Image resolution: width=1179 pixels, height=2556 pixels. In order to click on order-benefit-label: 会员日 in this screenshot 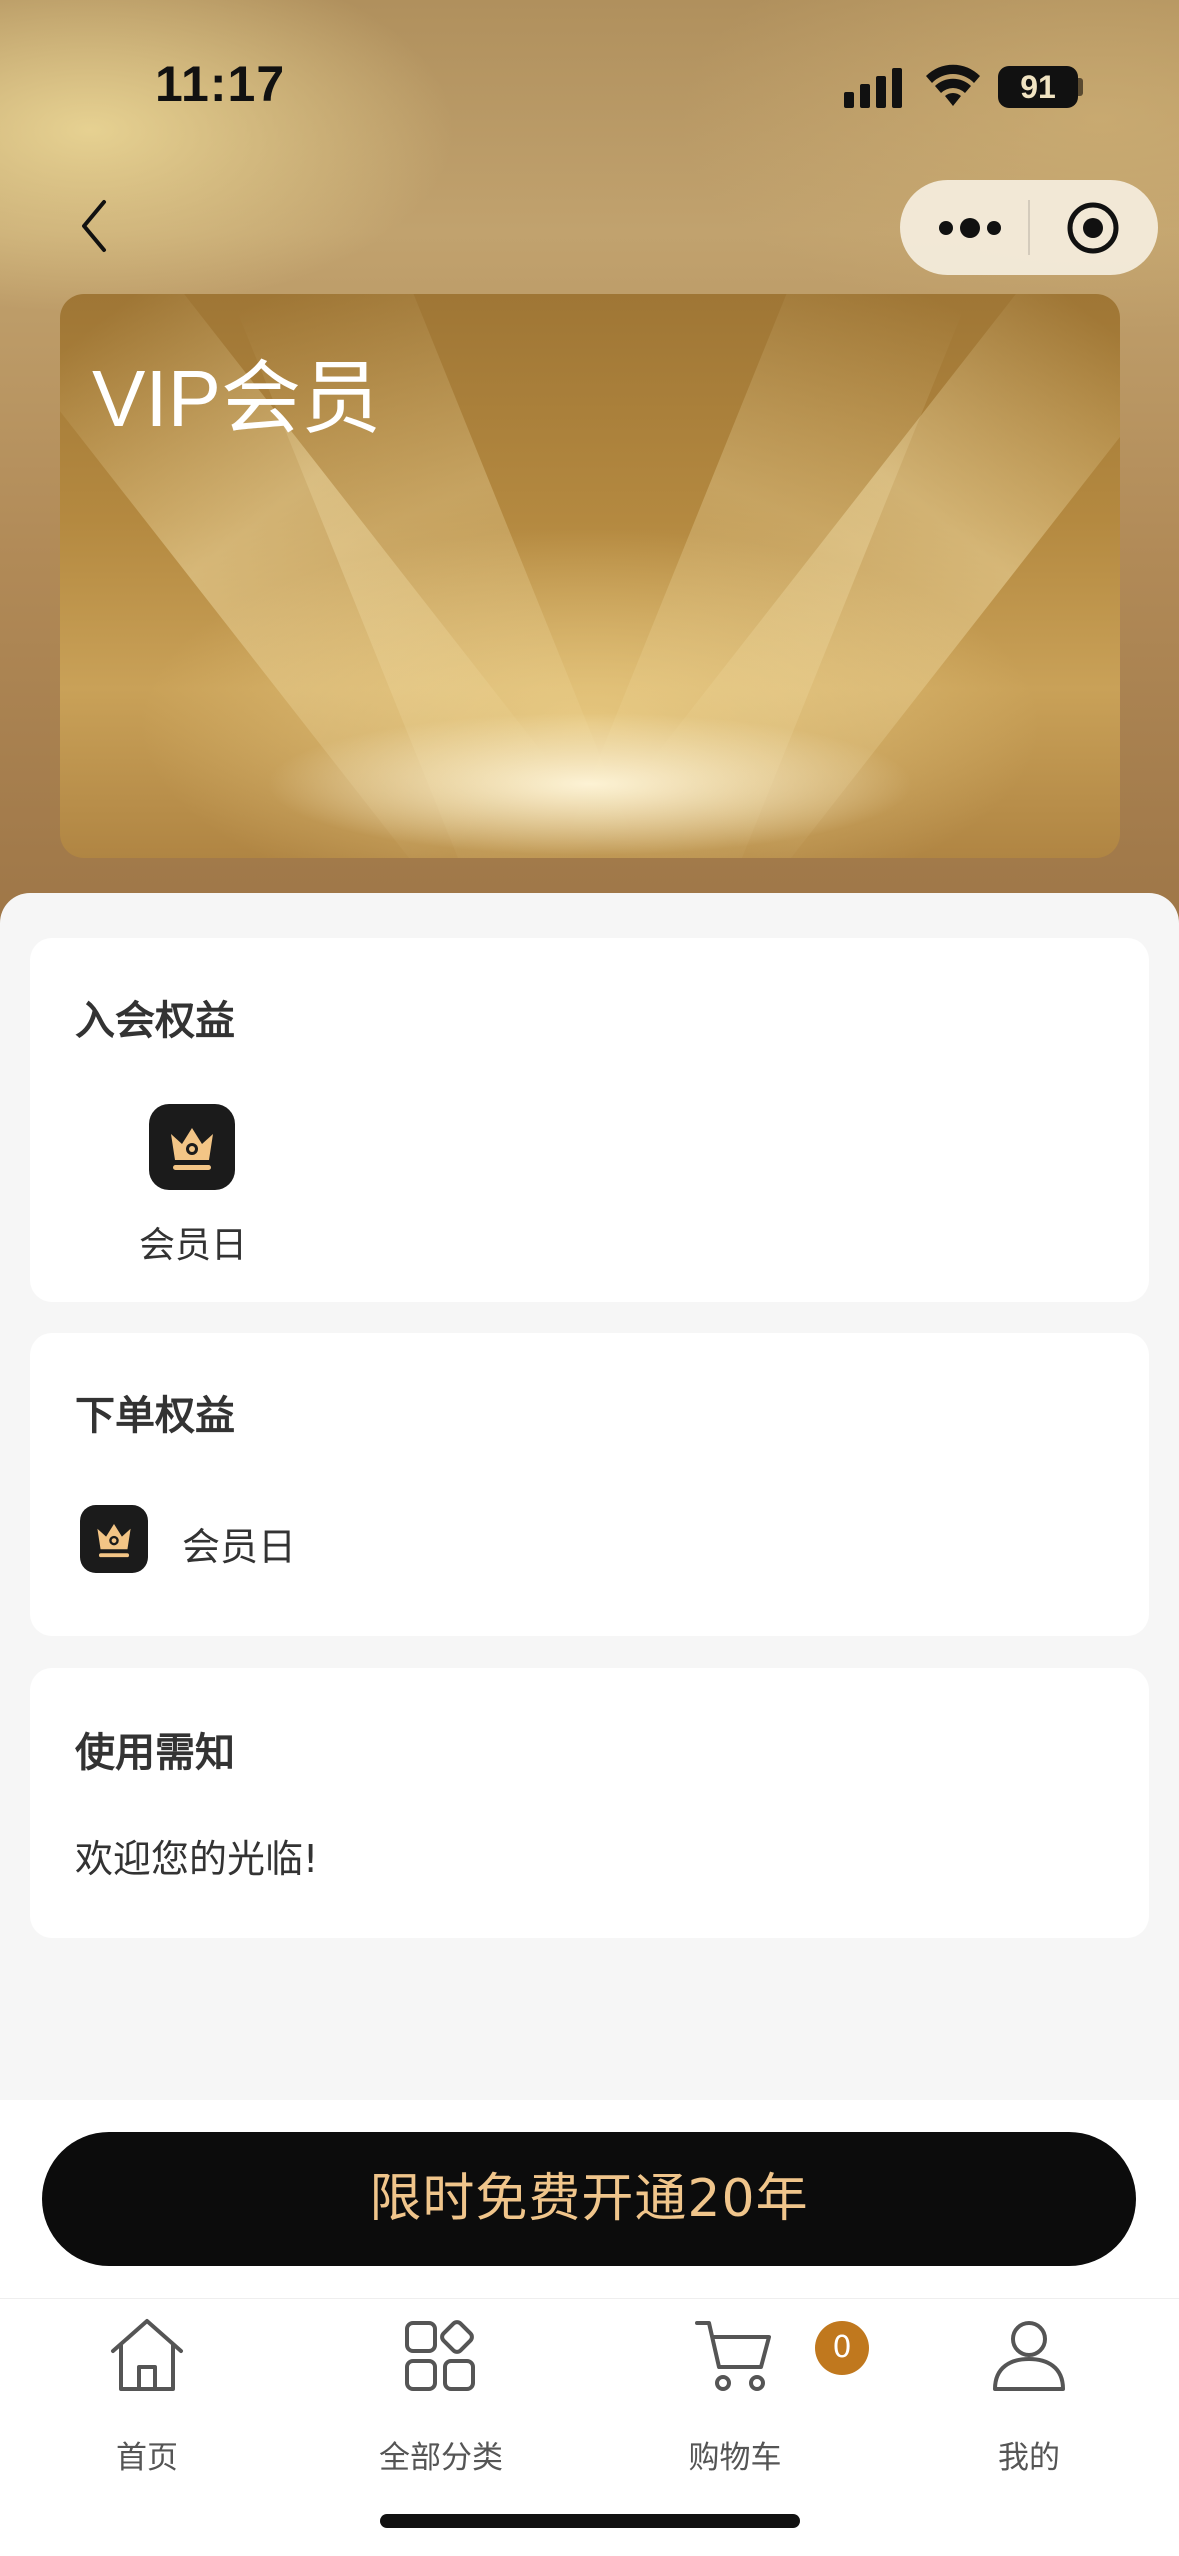, I will do `click(239, 1547)`.